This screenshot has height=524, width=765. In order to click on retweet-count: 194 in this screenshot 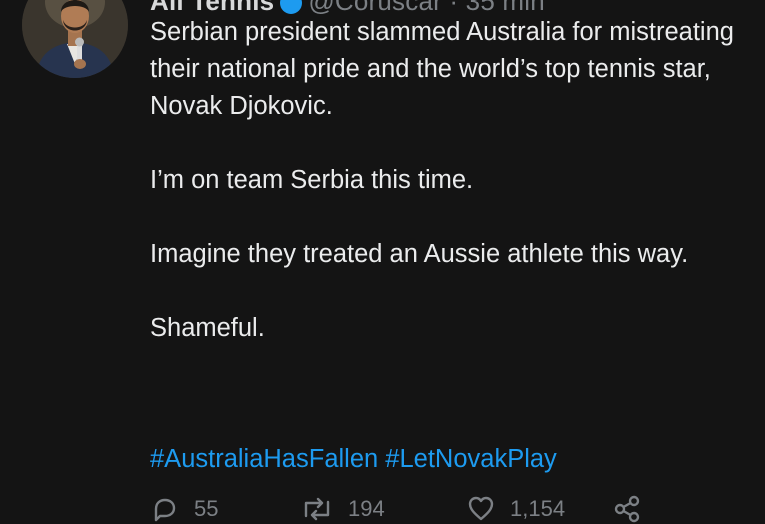, I will do `click(366, 508)`.